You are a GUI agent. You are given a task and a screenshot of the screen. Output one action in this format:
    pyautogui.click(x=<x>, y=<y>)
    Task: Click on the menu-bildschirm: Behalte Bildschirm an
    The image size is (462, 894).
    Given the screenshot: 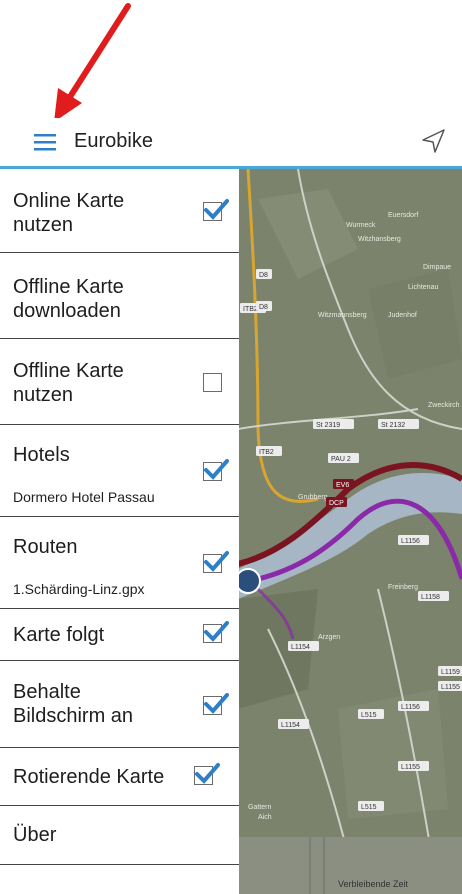 What is the action you would take?
    pyautogui.click(x=119, y=704)
    